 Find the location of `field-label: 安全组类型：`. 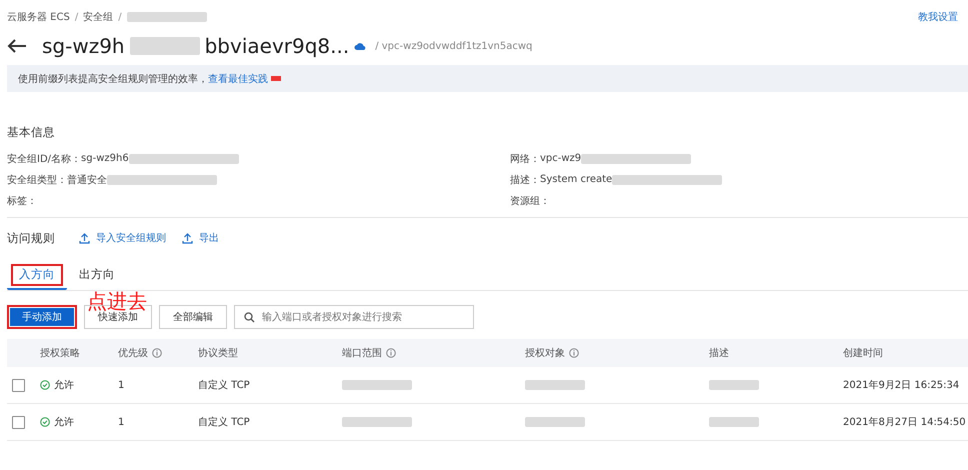

field-label: 安全组类型： is located at coordinates (37, 180).